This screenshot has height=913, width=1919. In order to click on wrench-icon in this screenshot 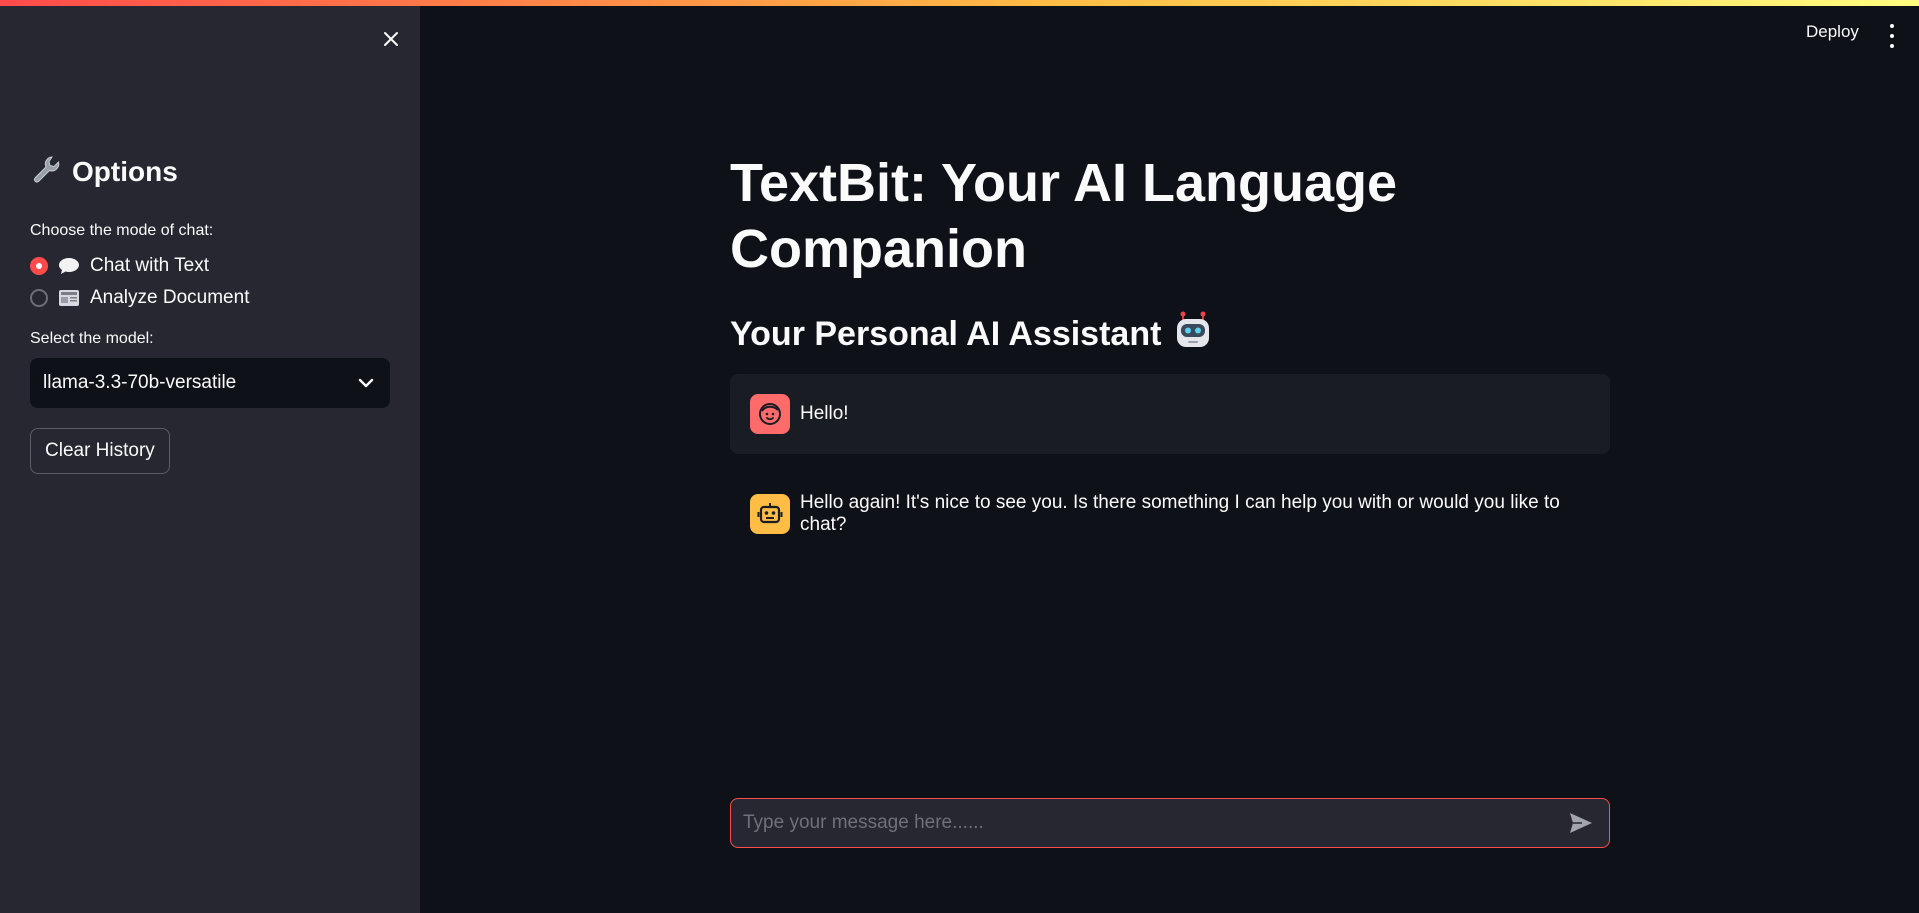, I will do `click(46, 172)`.